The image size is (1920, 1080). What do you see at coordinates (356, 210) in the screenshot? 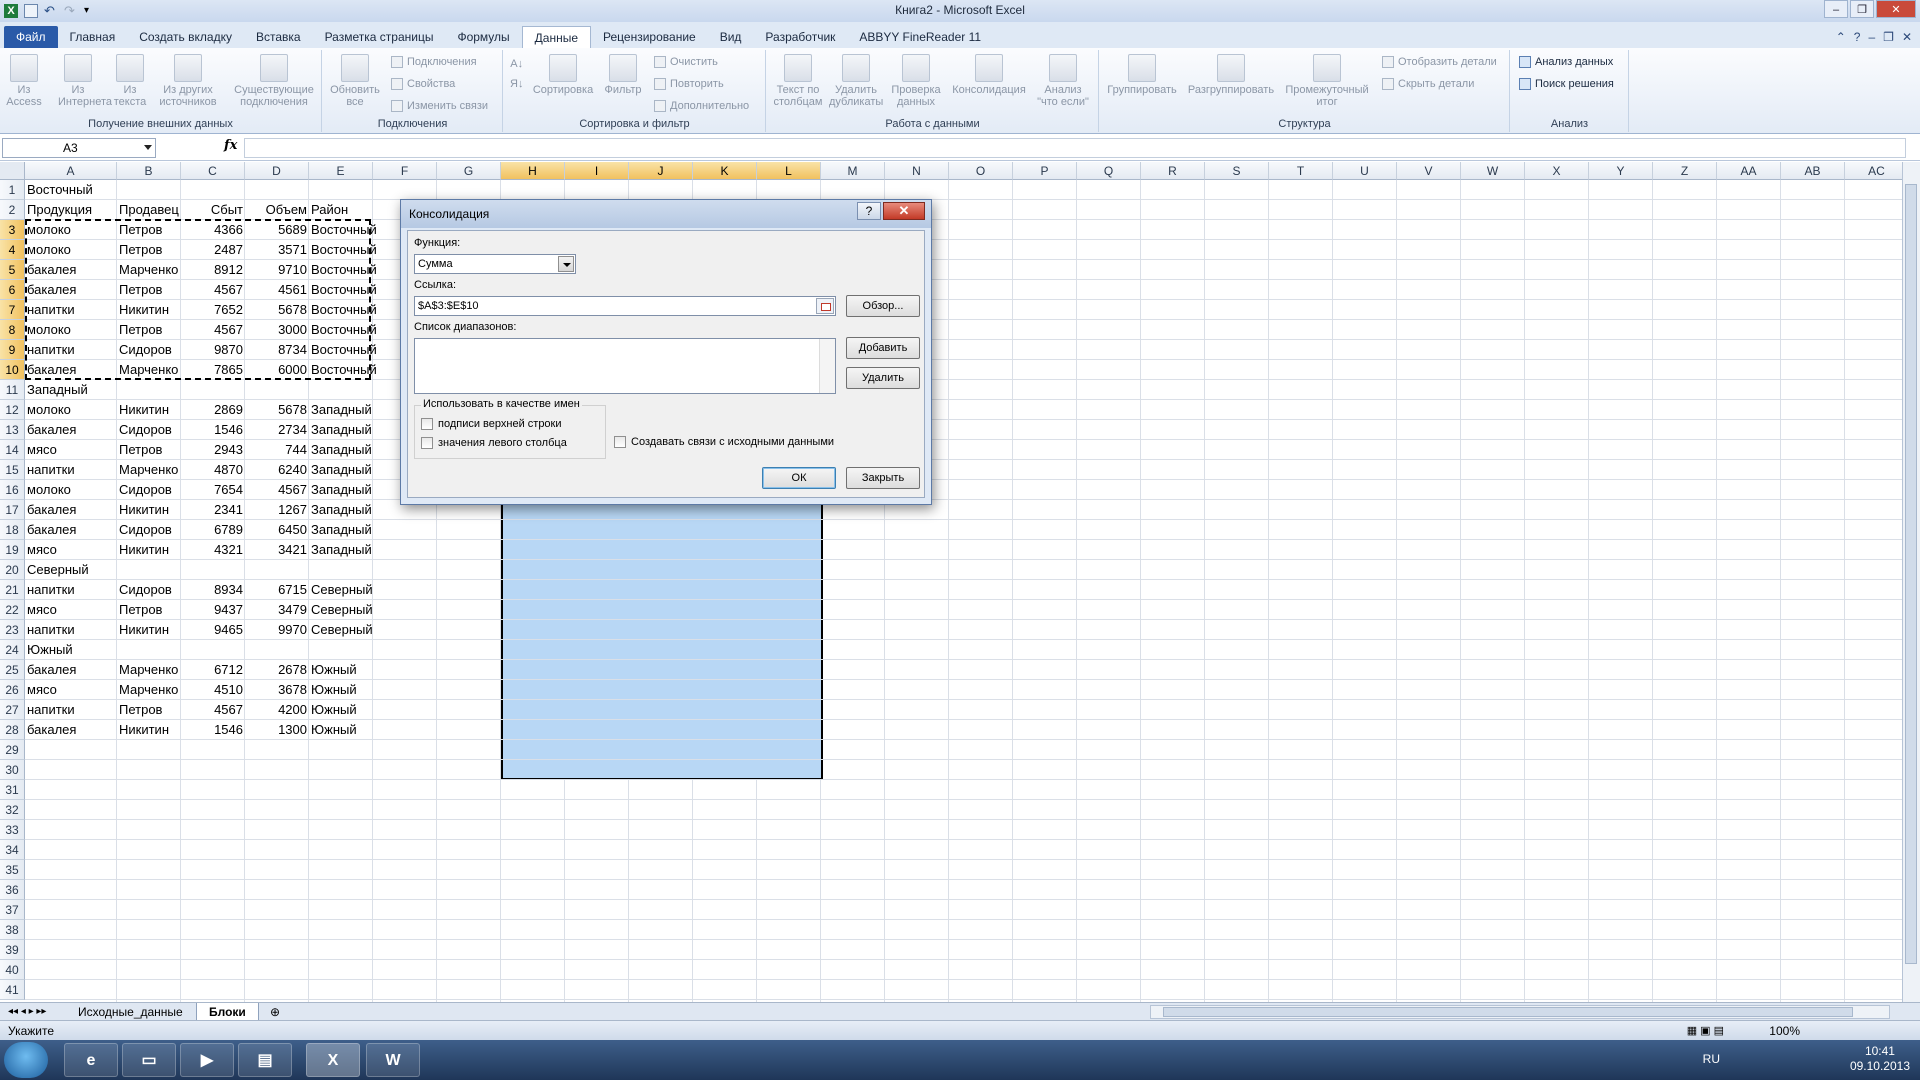
I see `cell: Район` at bounding box center [356, 210].